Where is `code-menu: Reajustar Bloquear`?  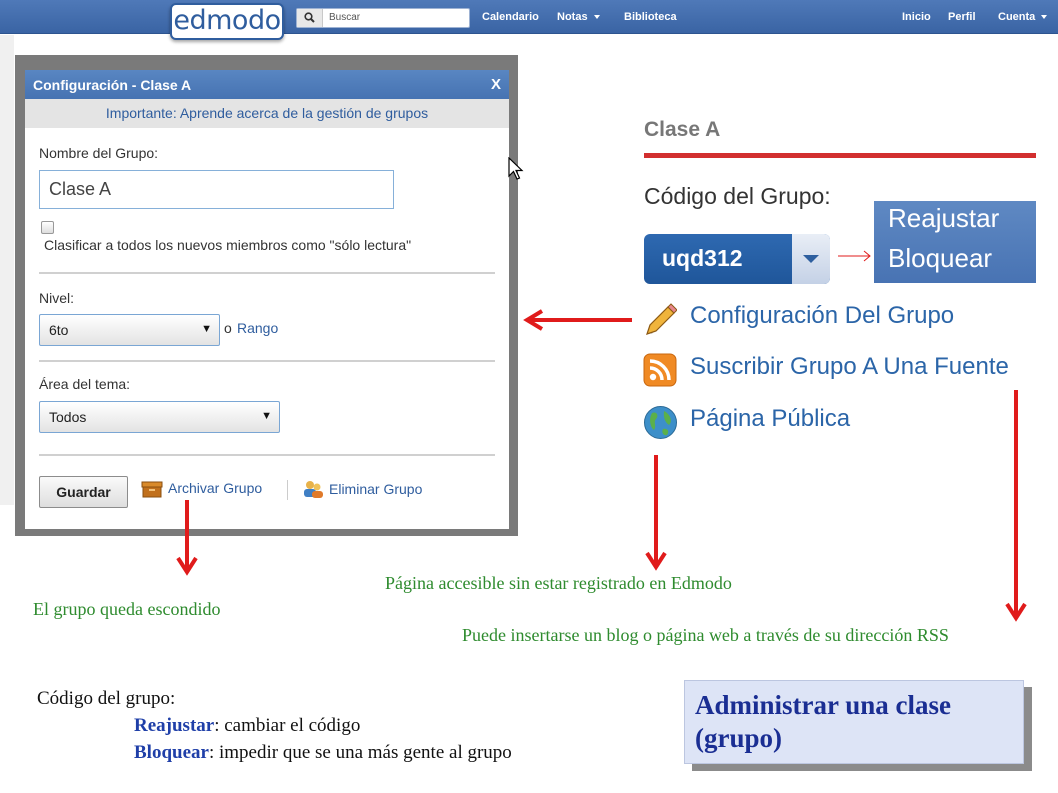 code-menu: Reajustar Bloquear is located at coordinates (955, 242).